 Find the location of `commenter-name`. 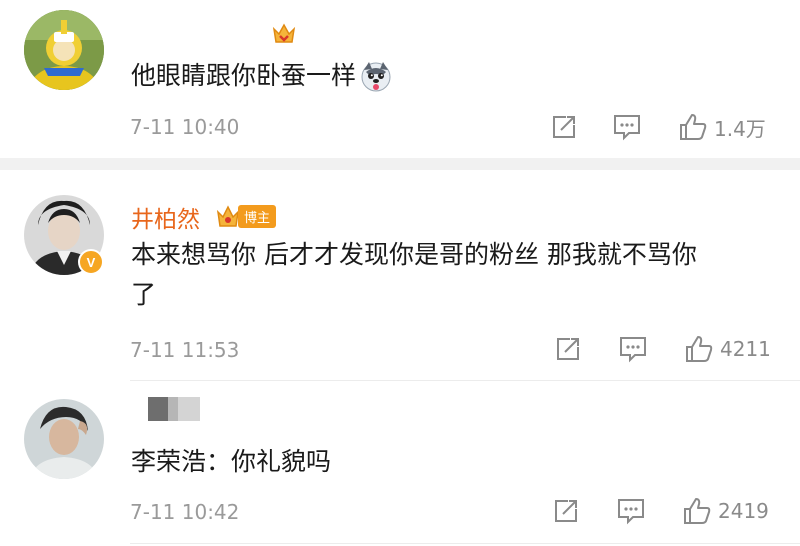

commenter-name is located at coordinates (174, 409).